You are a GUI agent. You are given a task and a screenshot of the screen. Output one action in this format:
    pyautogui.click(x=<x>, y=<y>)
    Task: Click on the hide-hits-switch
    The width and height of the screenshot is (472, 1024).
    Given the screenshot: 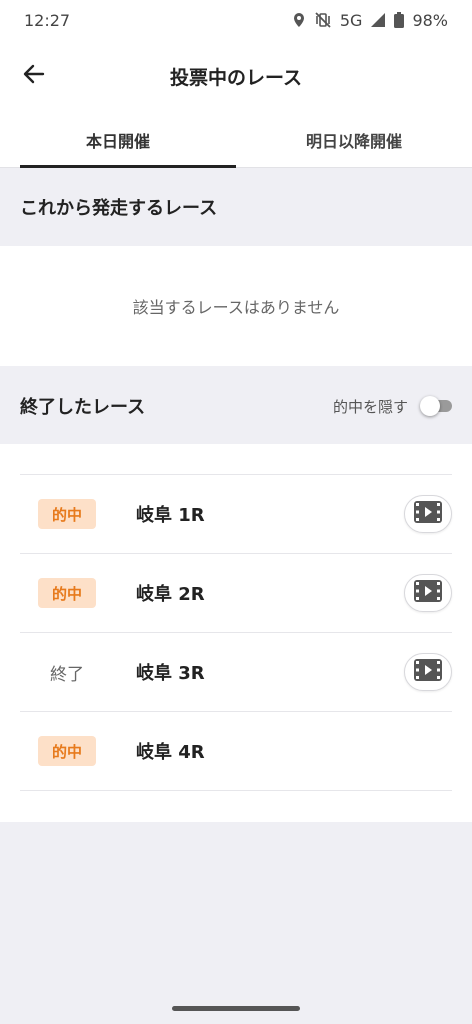 What is the action you would take?
    pyautogui.click(x=436, y=406)
    